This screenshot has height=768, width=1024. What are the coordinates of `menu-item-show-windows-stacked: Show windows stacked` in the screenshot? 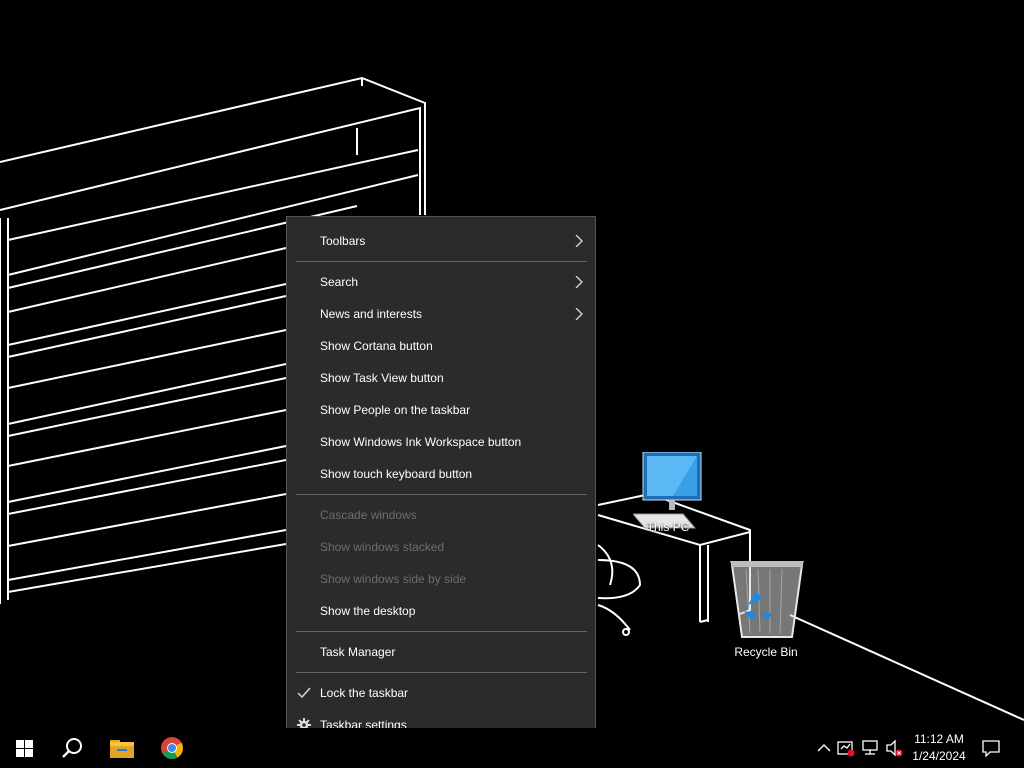 It's located at (441, 547).